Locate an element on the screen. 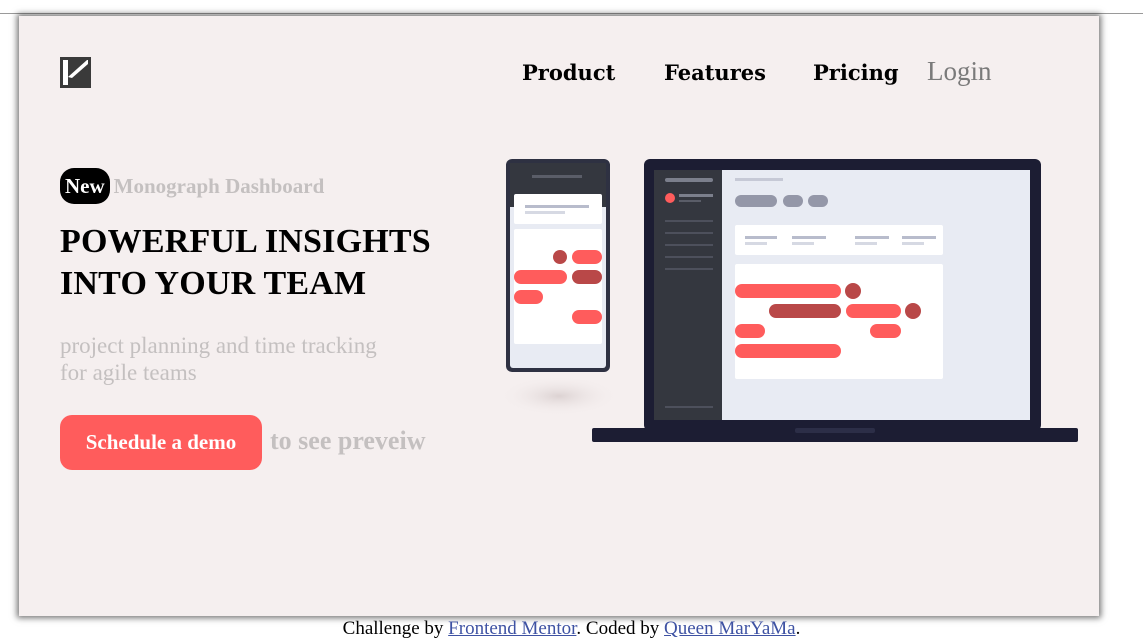  phone-mockup is located at coordinates (558, 265).